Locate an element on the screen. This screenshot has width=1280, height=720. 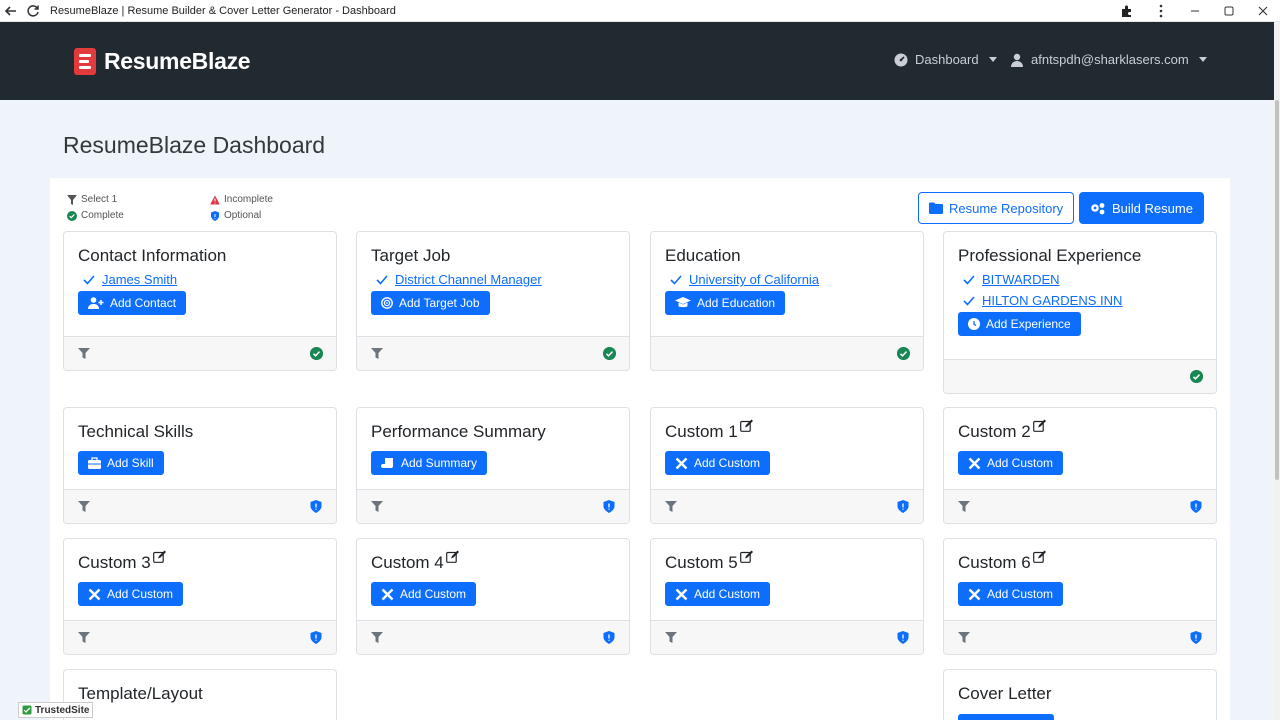
close-icon is located at coordinates (1263, 11).